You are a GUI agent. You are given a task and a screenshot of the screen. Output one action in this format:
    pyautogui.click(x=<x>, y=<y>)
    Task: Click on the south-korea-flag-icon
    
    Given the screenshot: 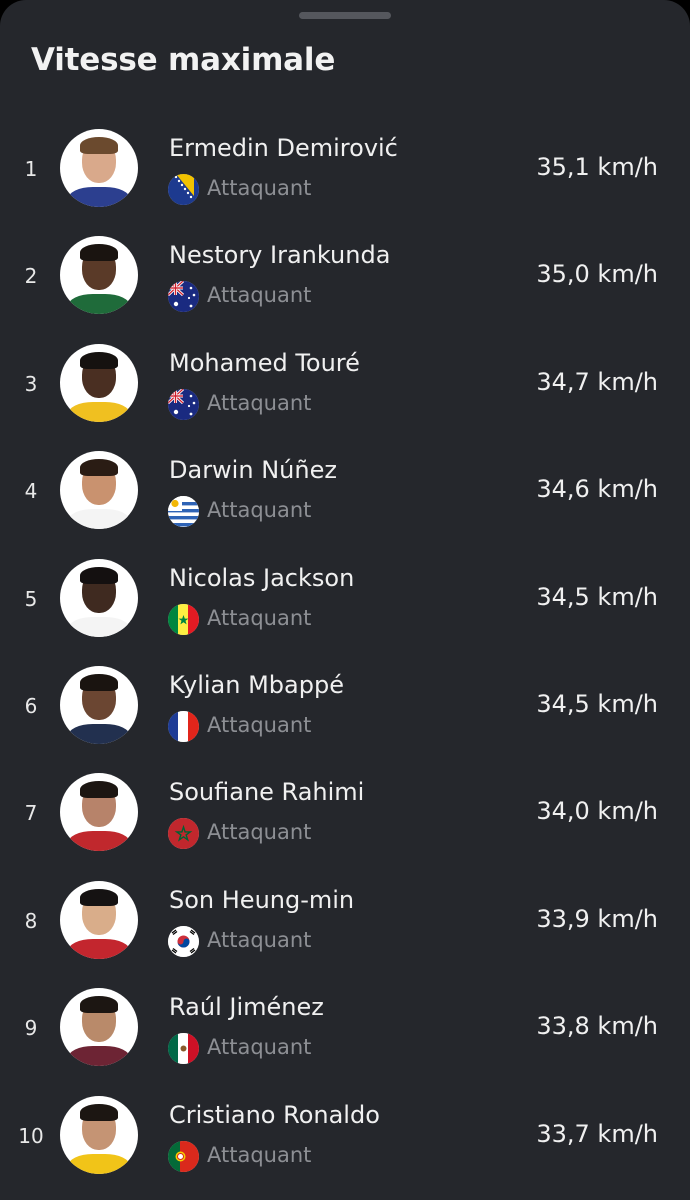 What is the action you would take?
    pyautogui.click(x=183, y=941)
    